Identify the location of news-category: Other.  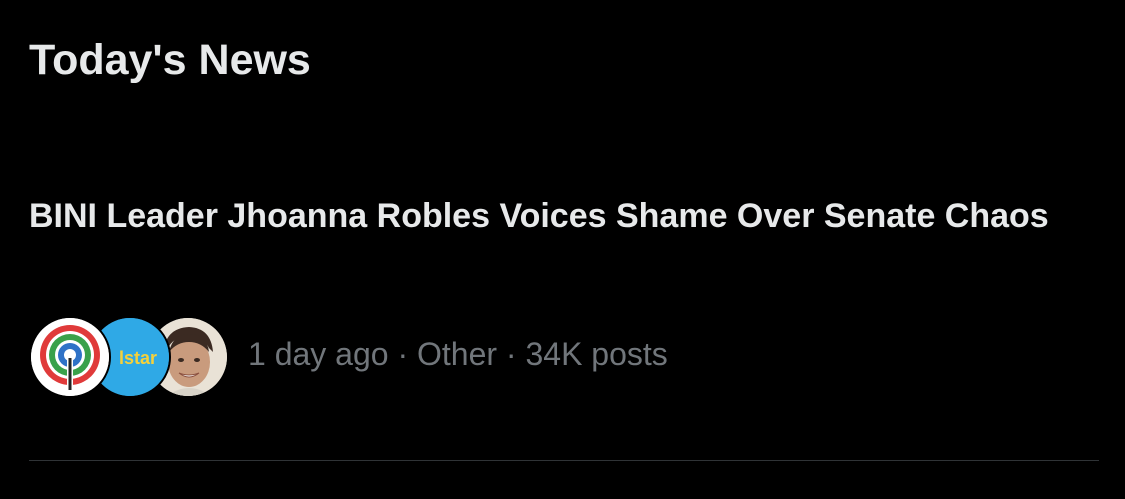
(457, 354).